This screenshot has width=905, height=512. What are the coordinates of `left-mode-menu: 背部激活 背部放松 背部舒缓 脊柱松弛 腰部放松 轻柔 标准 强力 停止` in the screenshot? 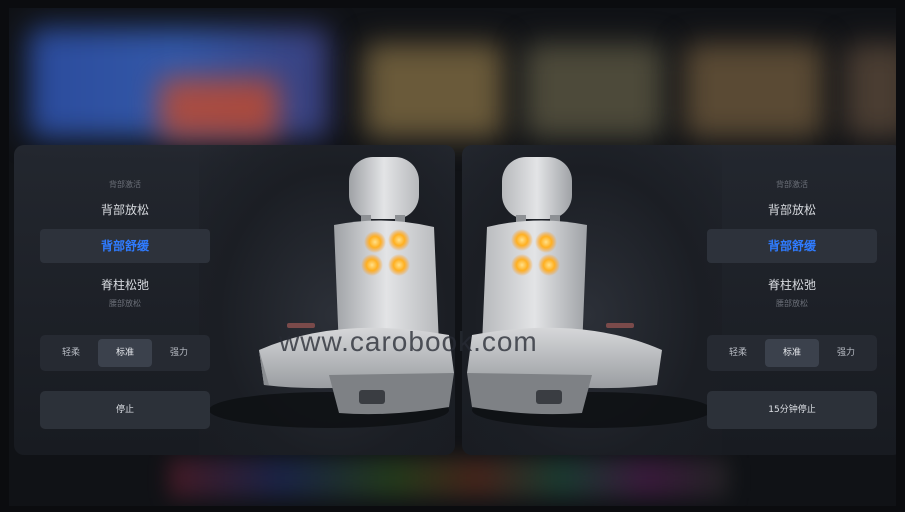 It's located at (125, 300).